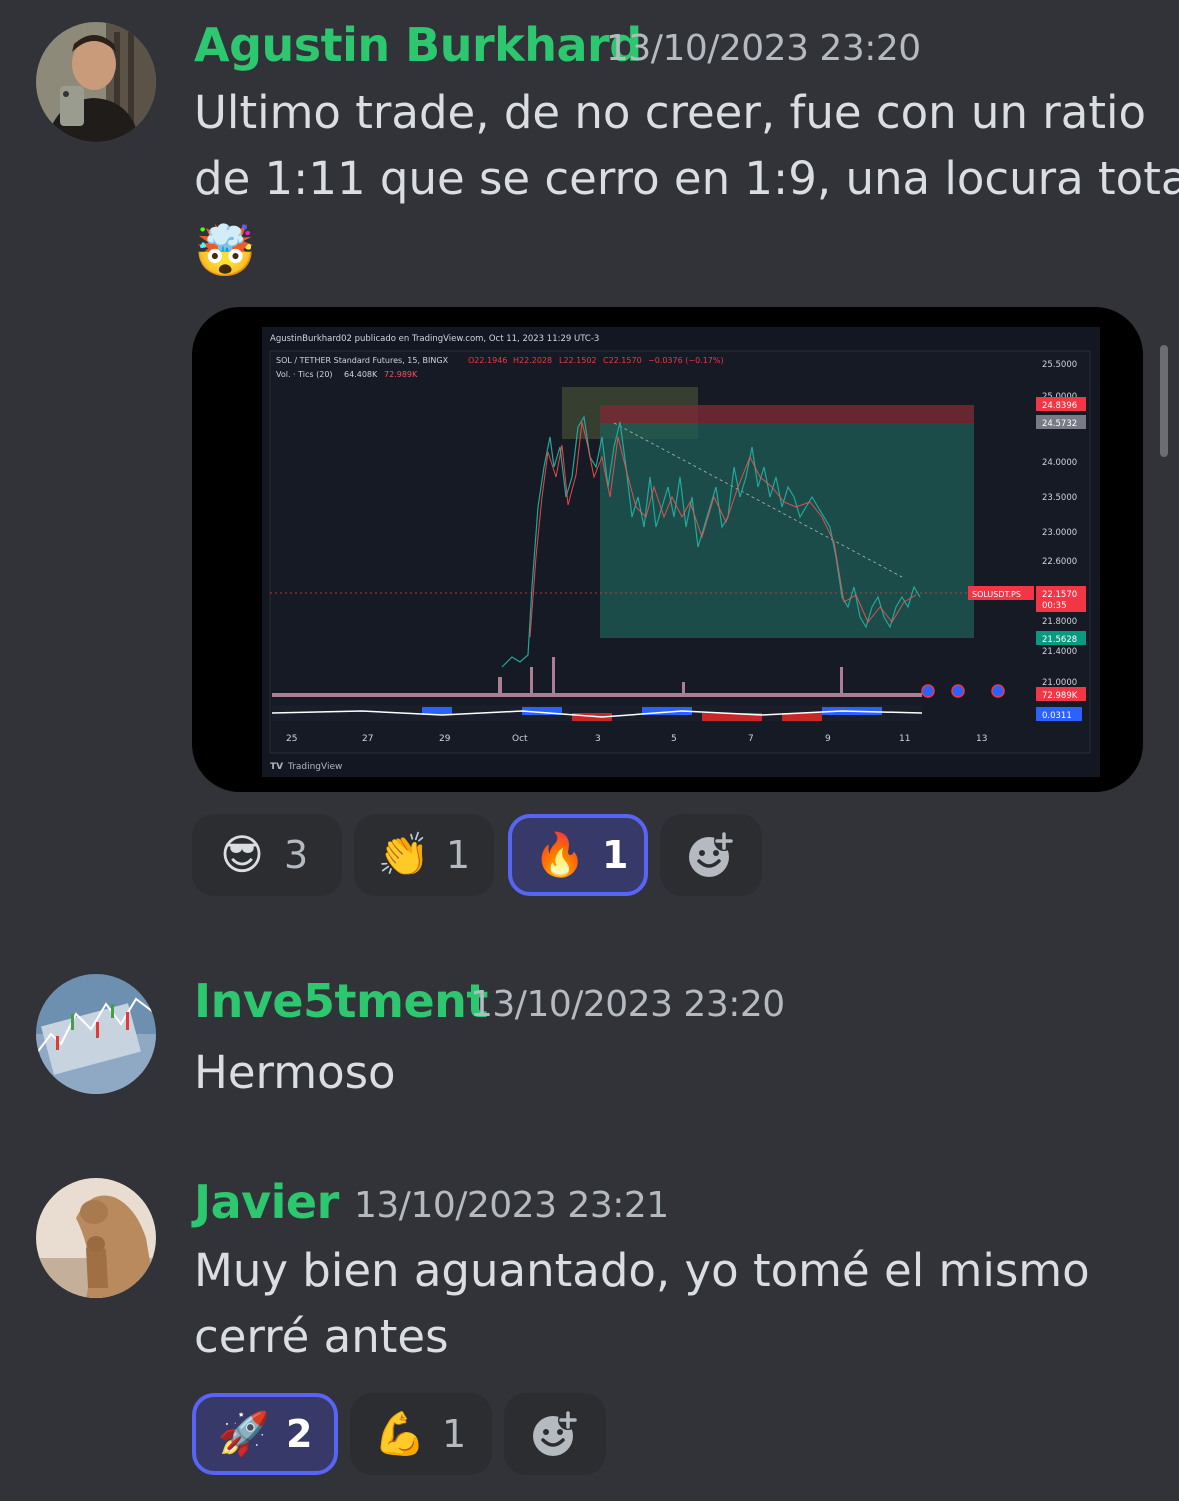 The width and height of the screenshot is (1179, 1501). I want to click on message-line: Muy bien aguantado, yo tomé el mismo, so click(642, 1270).